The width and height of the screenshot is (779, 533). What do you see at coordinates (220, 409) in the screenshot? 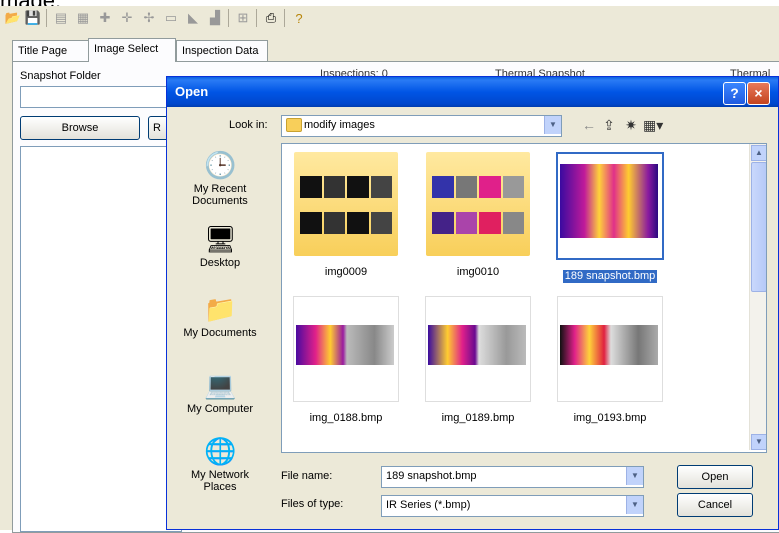
I see `place-label: My Computer` at bounding box center [220, 409].